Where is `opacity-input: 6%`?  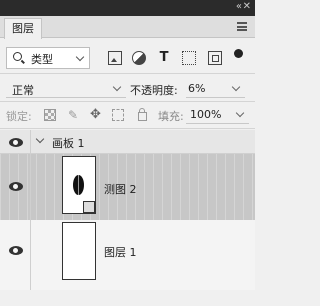 opacity-input: 6% is located at coordinates (215, 89).